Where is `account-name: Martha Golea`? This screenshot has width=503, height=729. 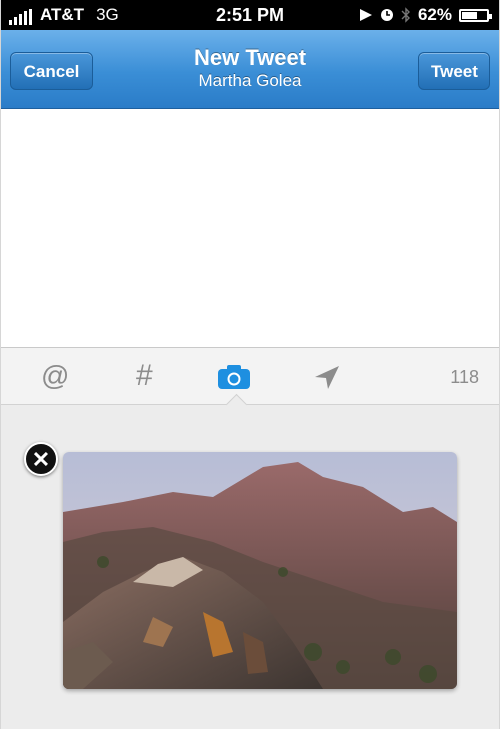
account-name: Martha Golea is located at coordinates (250, 80).